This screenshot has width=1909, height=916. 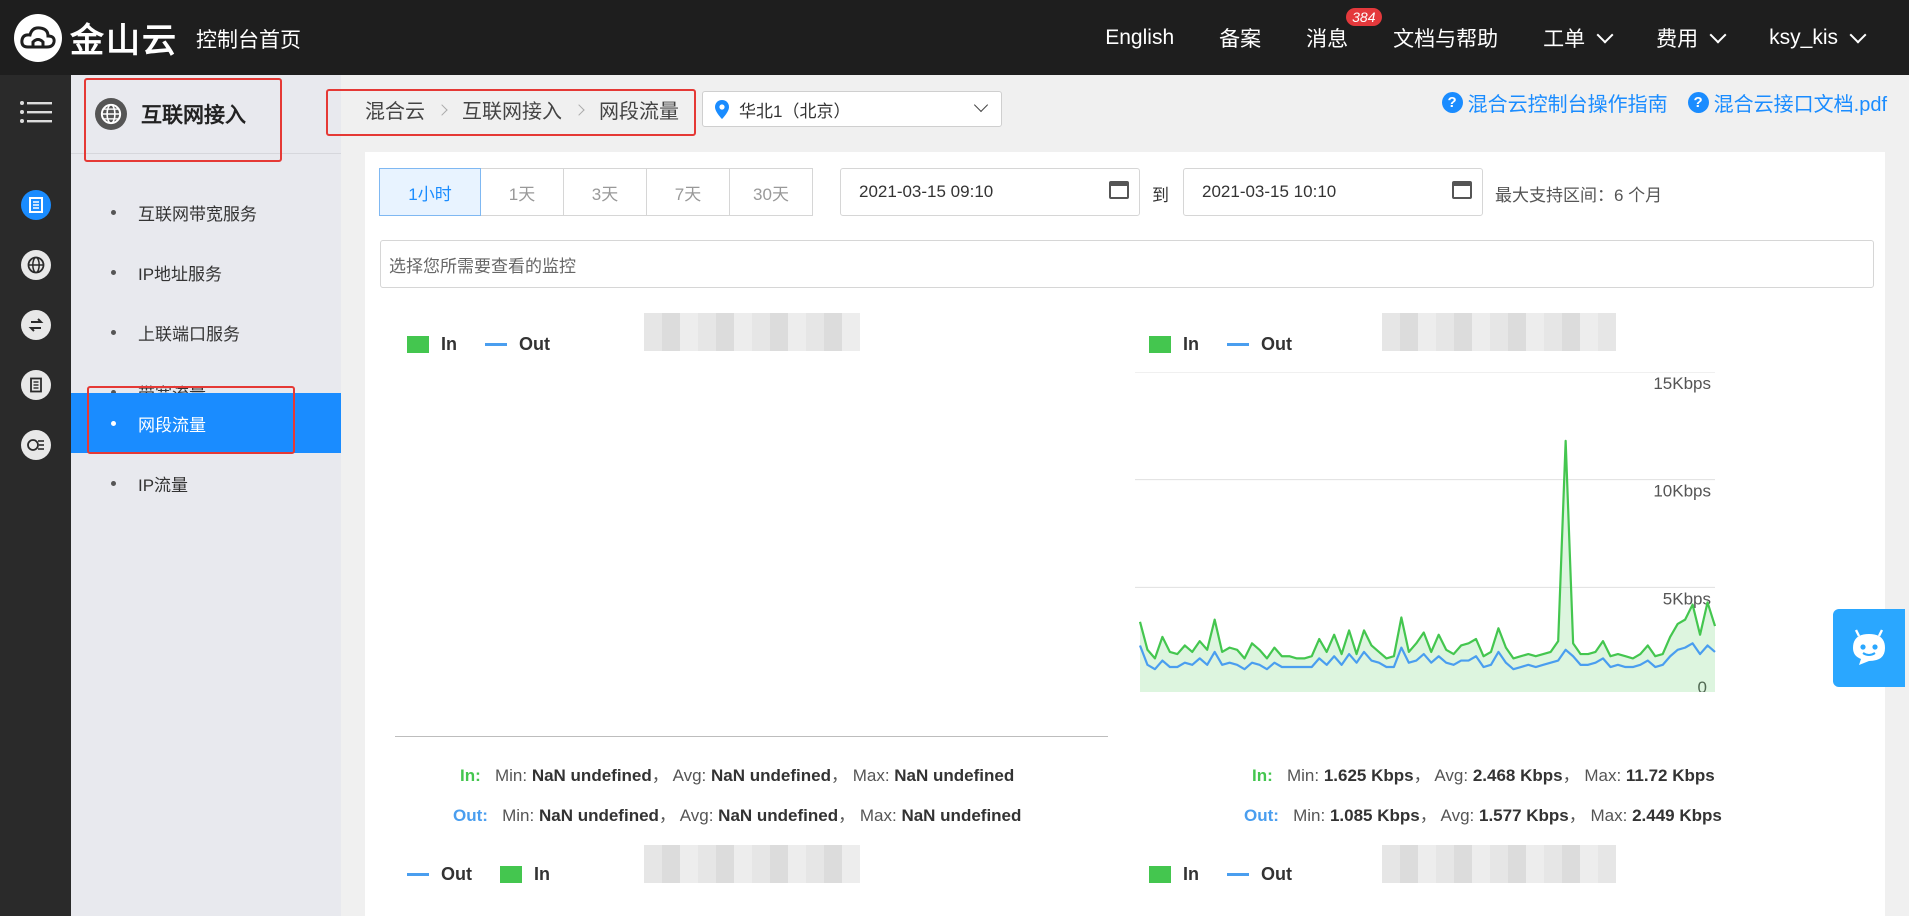 I want to click on guide-link: ? 混合云控制台操作指南, so click(x=1554, y=102).